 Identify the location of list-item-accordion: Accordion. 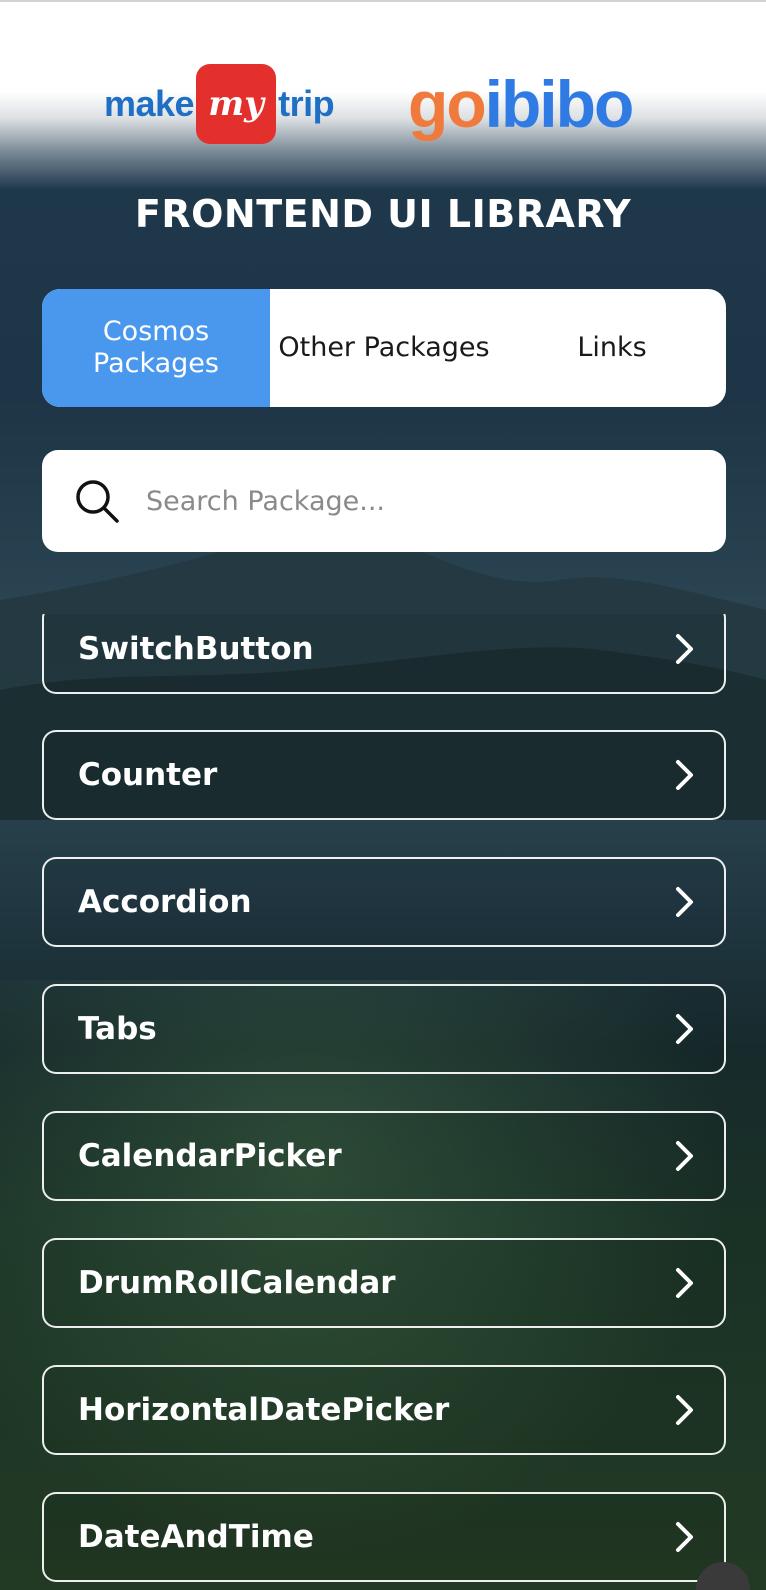
(384, 902).